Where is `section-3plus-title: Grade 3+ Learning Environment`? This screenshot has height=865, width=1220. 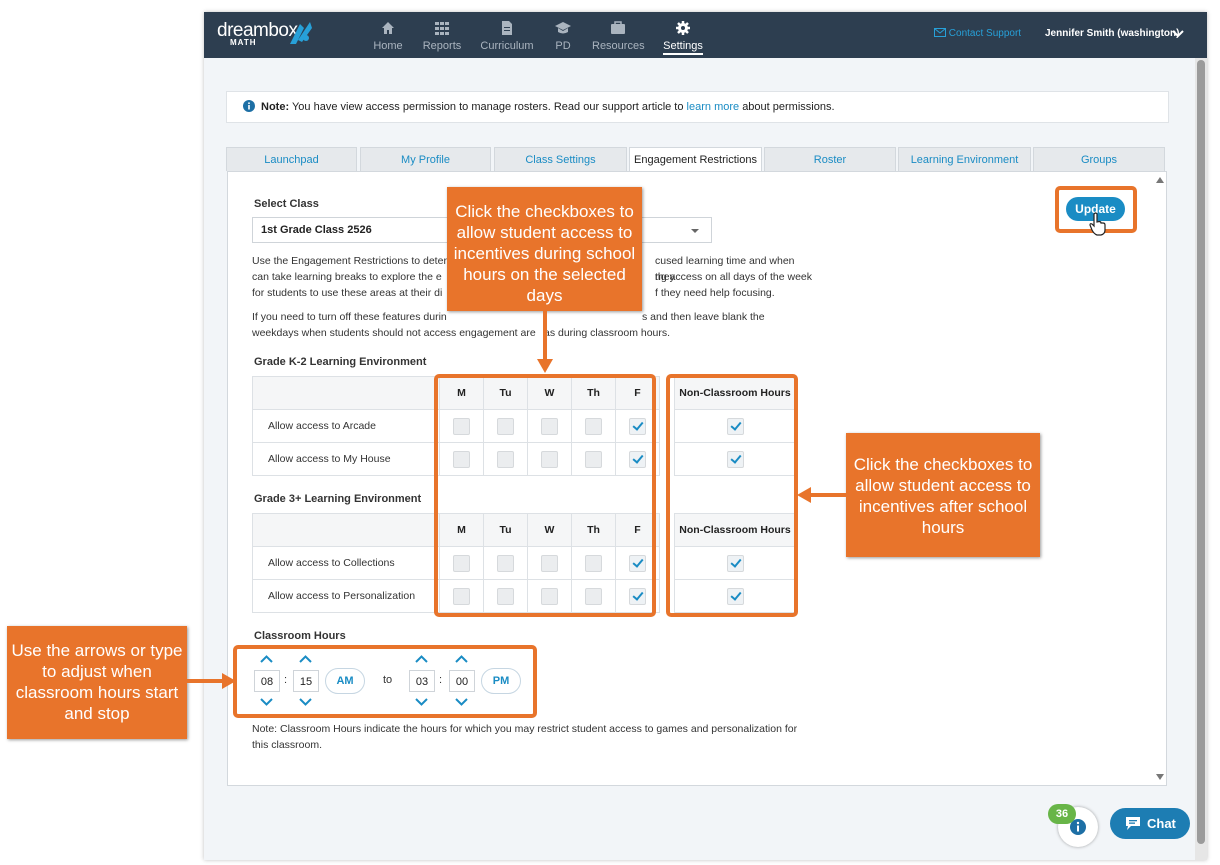 section-3plus-title: Grade 3+ Learning Environment is located at coordinates (338, 499).